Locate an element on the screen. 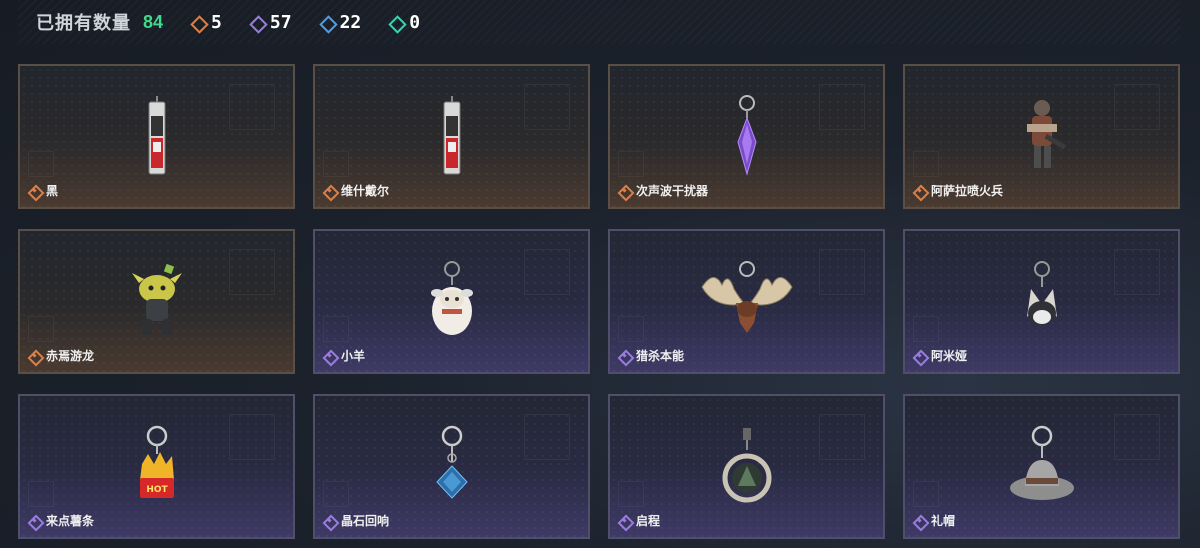 This screenshot has height=548, width=1200. item-name-row: 维什戴尔 is located at coordinates (356, 190).